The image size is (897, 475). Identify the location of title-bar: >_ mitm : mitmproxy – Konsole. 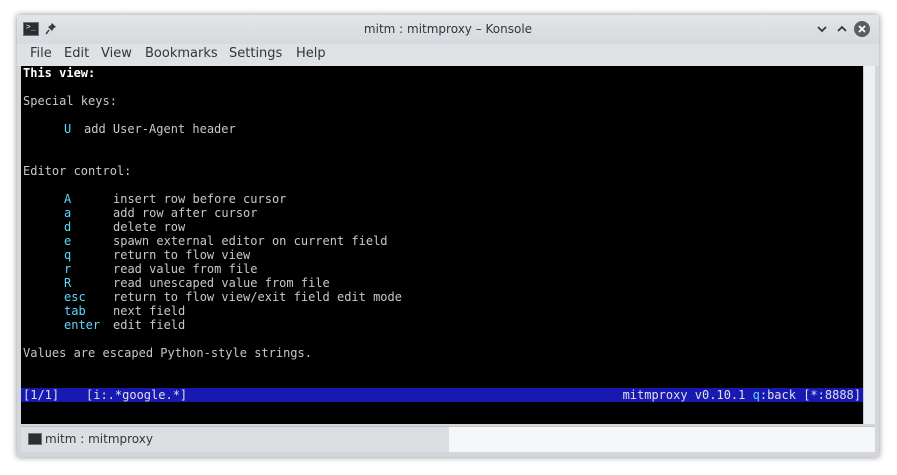
(448, 30).